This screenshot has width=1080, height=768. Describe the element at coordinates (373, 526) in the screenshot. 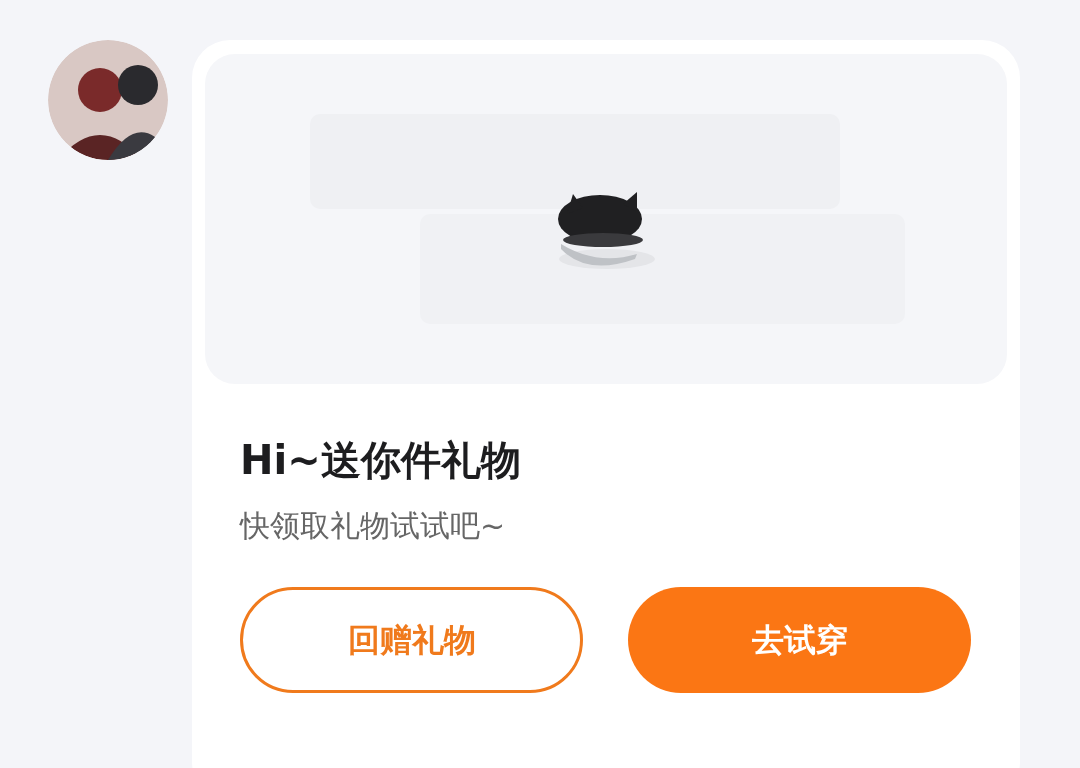

I see `card-subtitle: 快领取礼物试试吧~` at that location.